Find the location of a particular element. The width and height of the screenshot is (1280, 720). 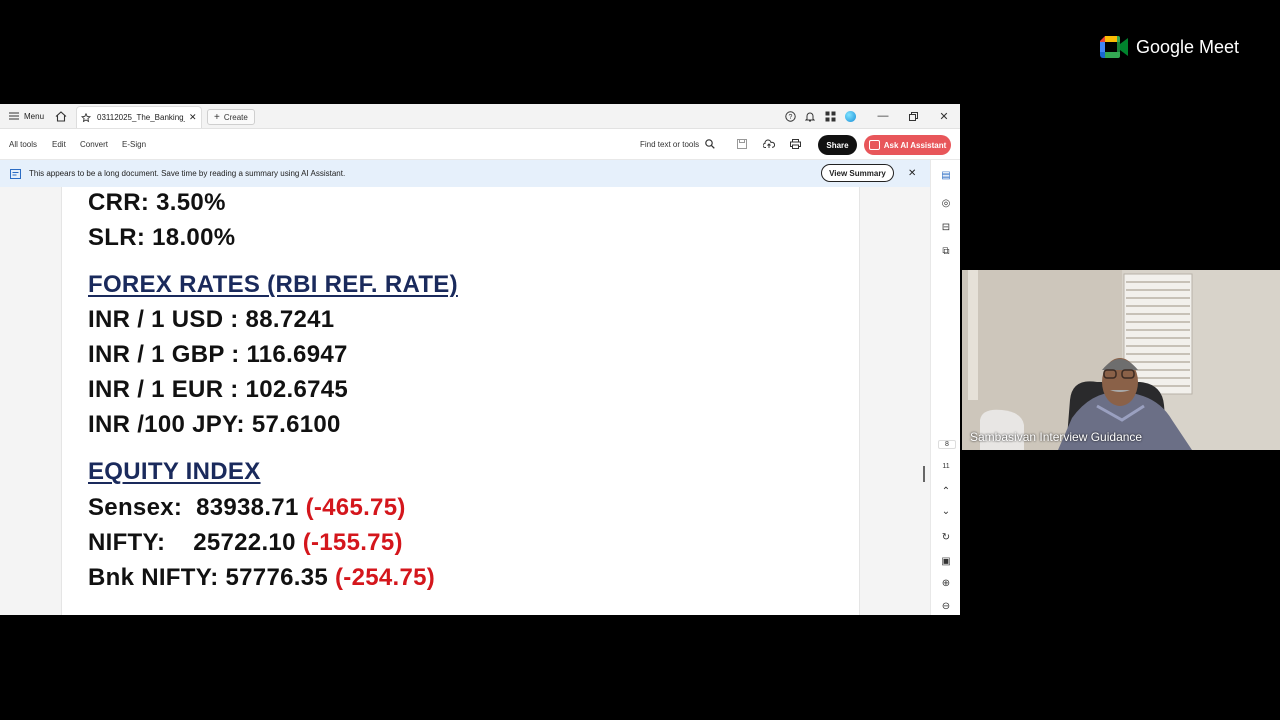

view-summary-button: View Summary is located at coordinates (857, 173).